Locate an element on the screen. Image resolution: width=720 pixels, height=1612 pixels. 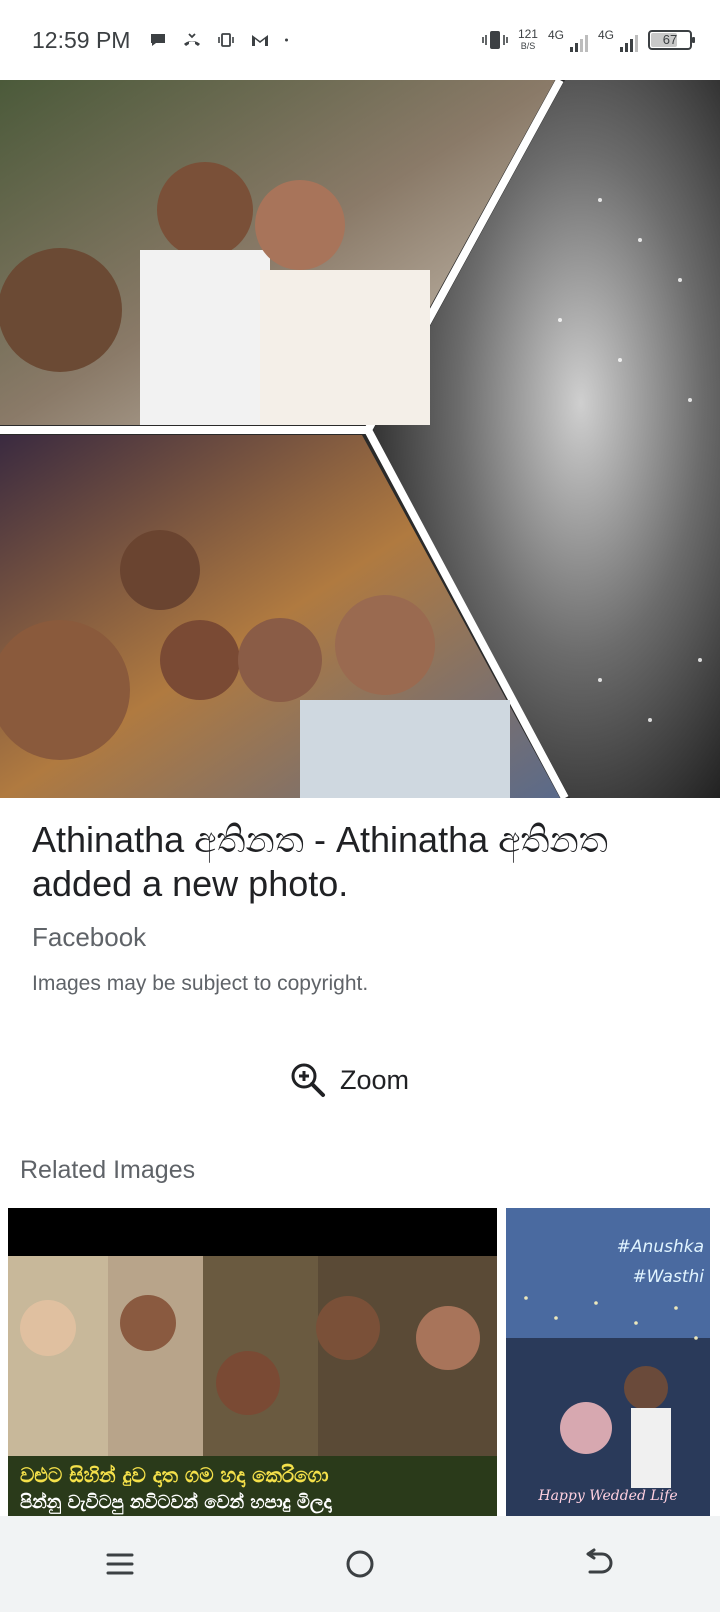
related-image-2-footer: Happy Wedded Life is located at coordinates (607, 1496).